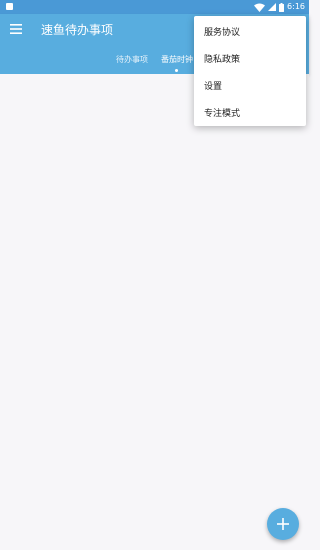 The image size is (320, 550). What do you see at coordinates (250, 85) in the screenshot?
I see `menu-item-settings: 设置` at bounding box center [250, 85].